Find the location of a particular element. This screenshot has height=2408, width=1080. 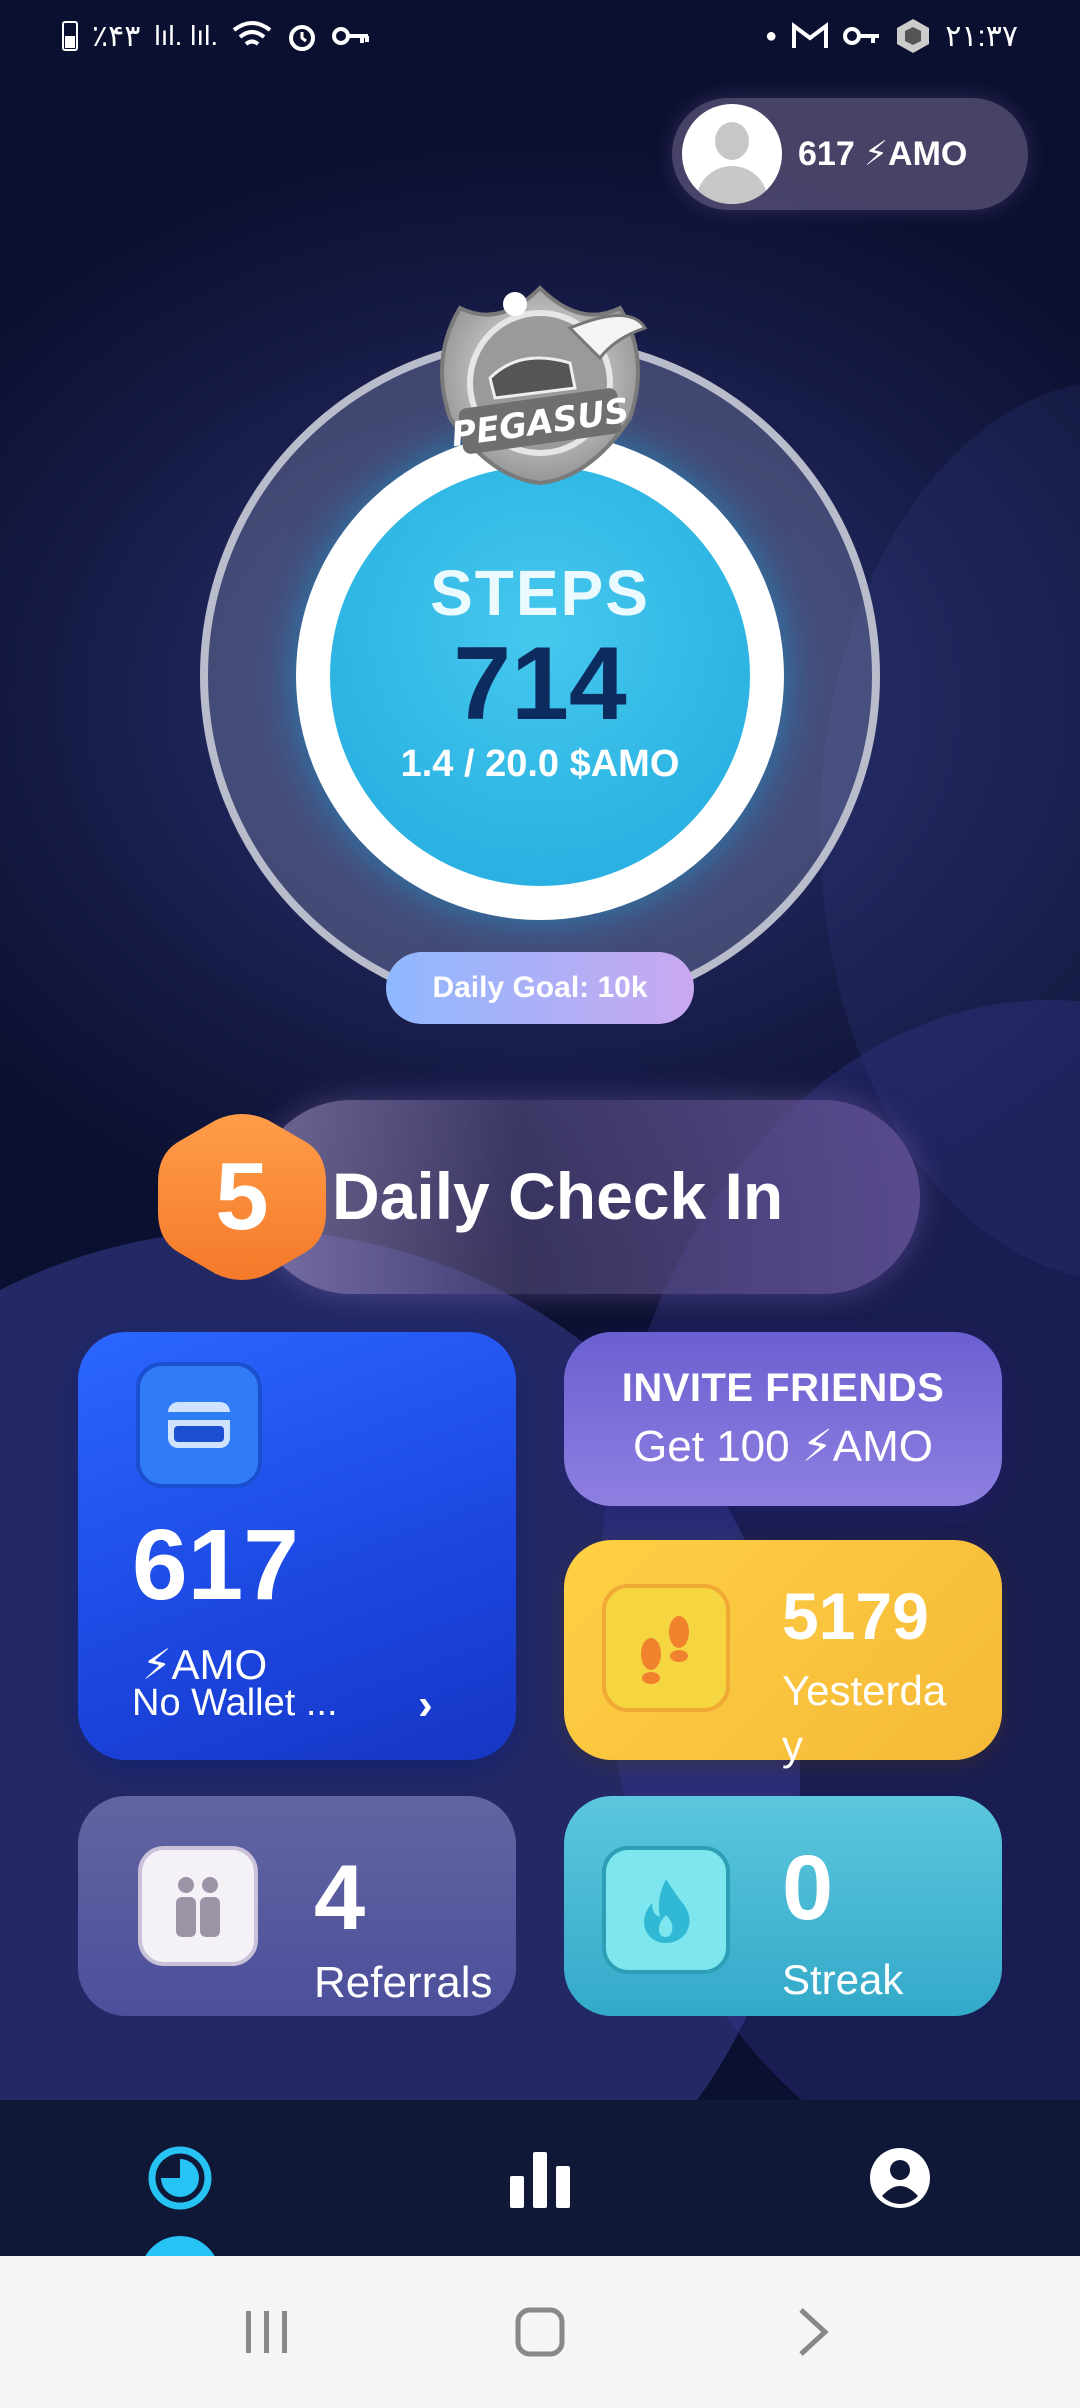

alarm-icon is located at coordinates (302, 38).